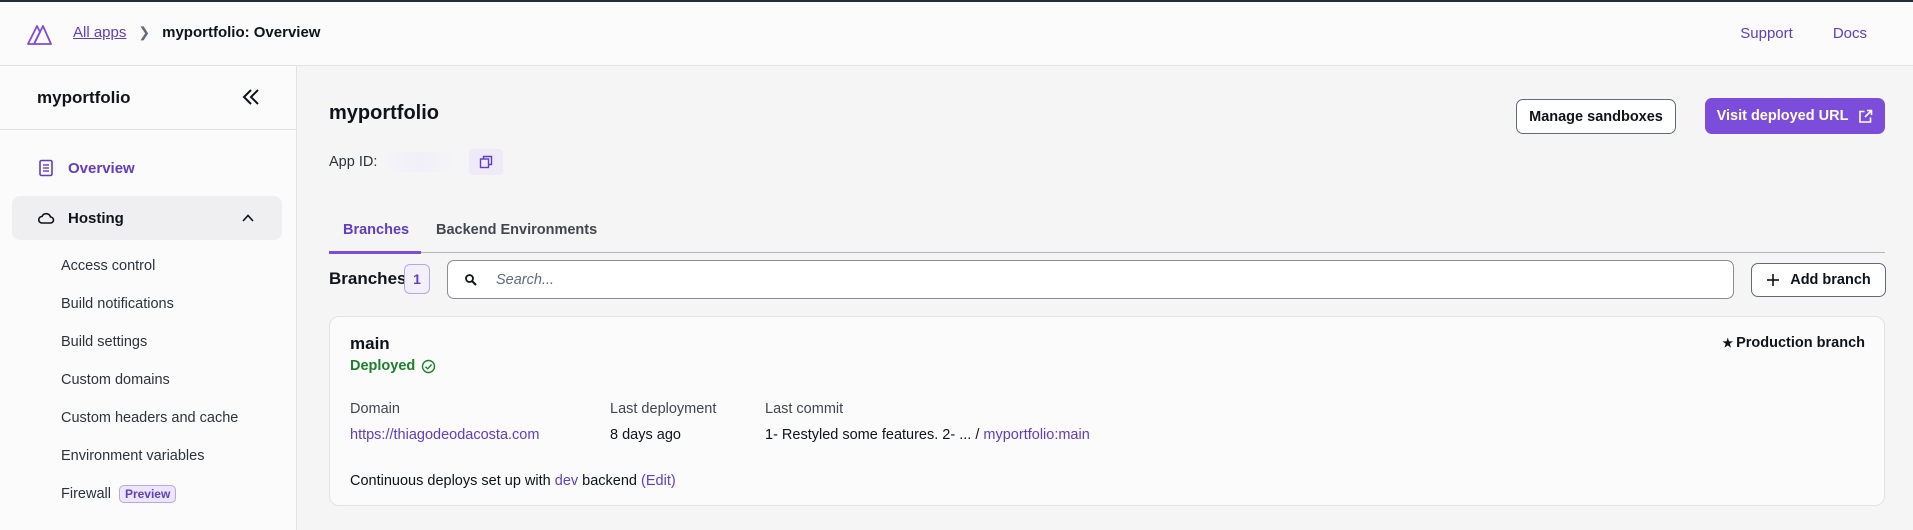  What do you see at coordinates (1096, 279) in the screenshot?
I see `search-input` at bounding box center [1096, 279].